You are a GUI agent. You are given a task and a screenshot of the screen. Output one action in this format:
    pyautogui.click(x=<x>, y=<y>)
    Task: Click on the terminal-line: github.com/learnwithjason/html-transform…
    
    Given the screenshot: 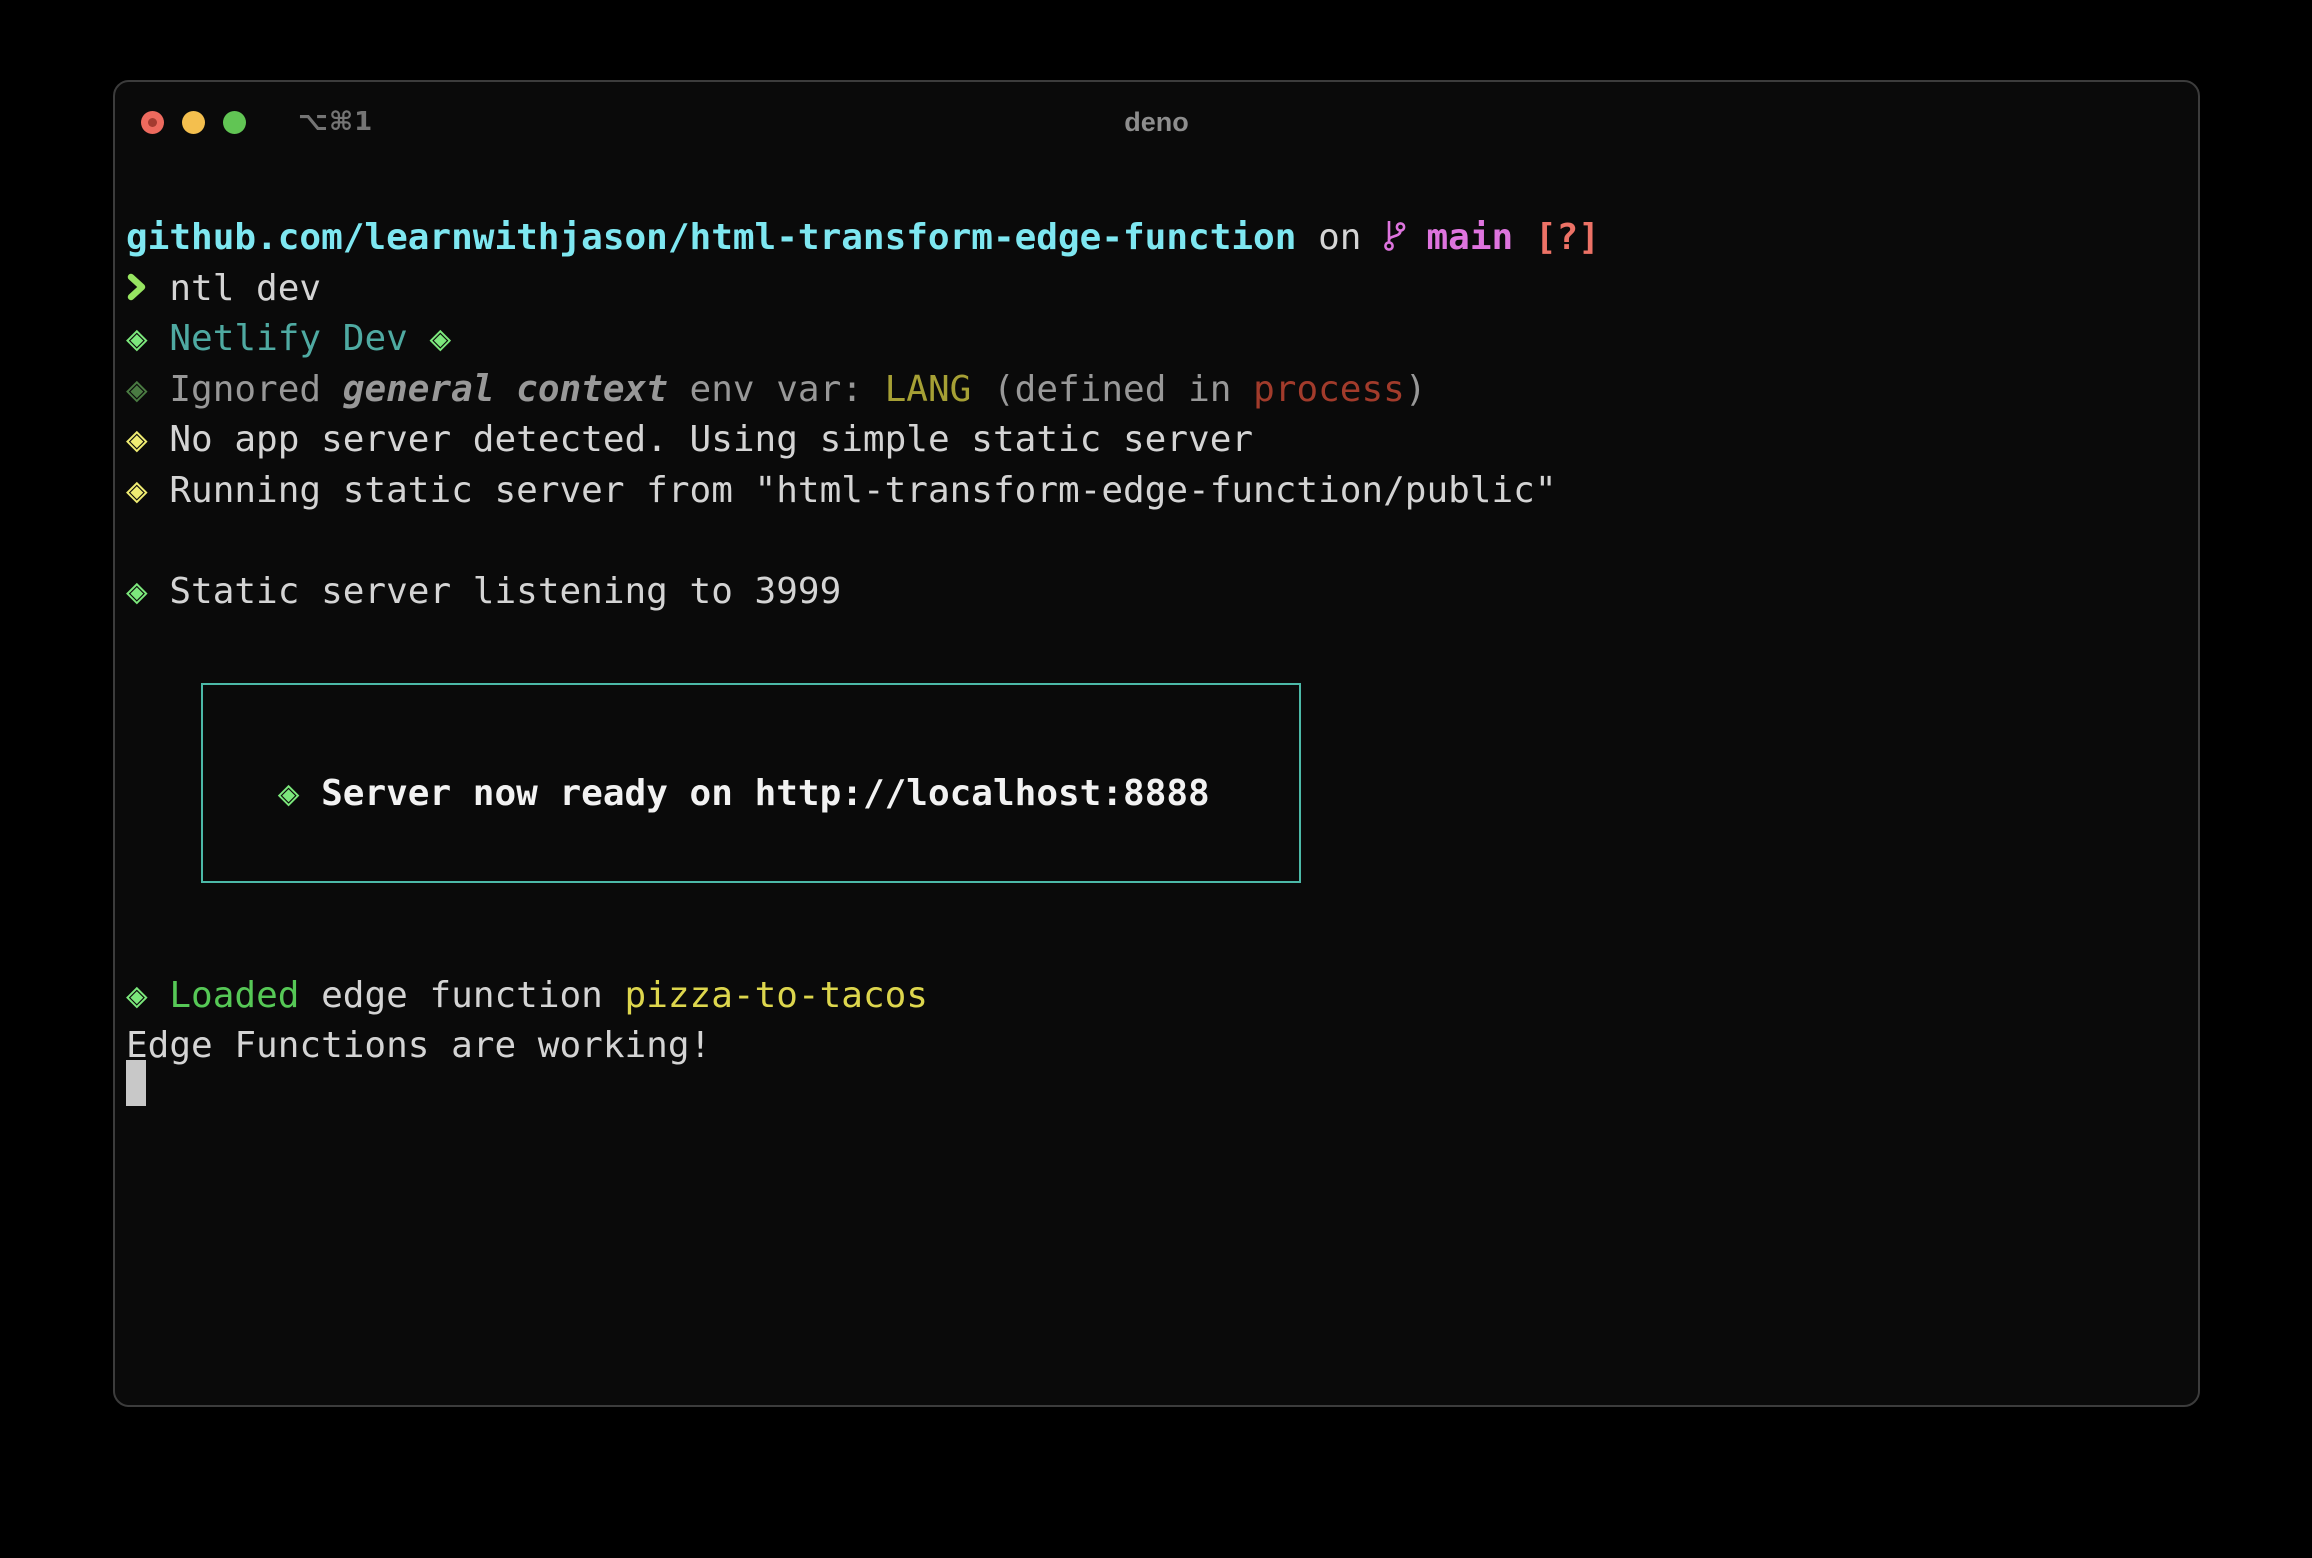 What is the action you would take?
    pyautogui.click(x=863, y=237)
    